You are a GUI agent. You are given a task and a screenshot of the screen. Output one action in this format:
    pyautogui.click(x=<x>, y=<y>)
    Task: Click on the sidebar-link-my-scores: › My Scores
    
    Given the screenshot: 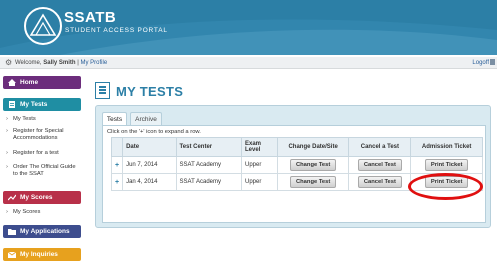 What is the action you would take?
    pyautogui.click(x=43, y=212)
    